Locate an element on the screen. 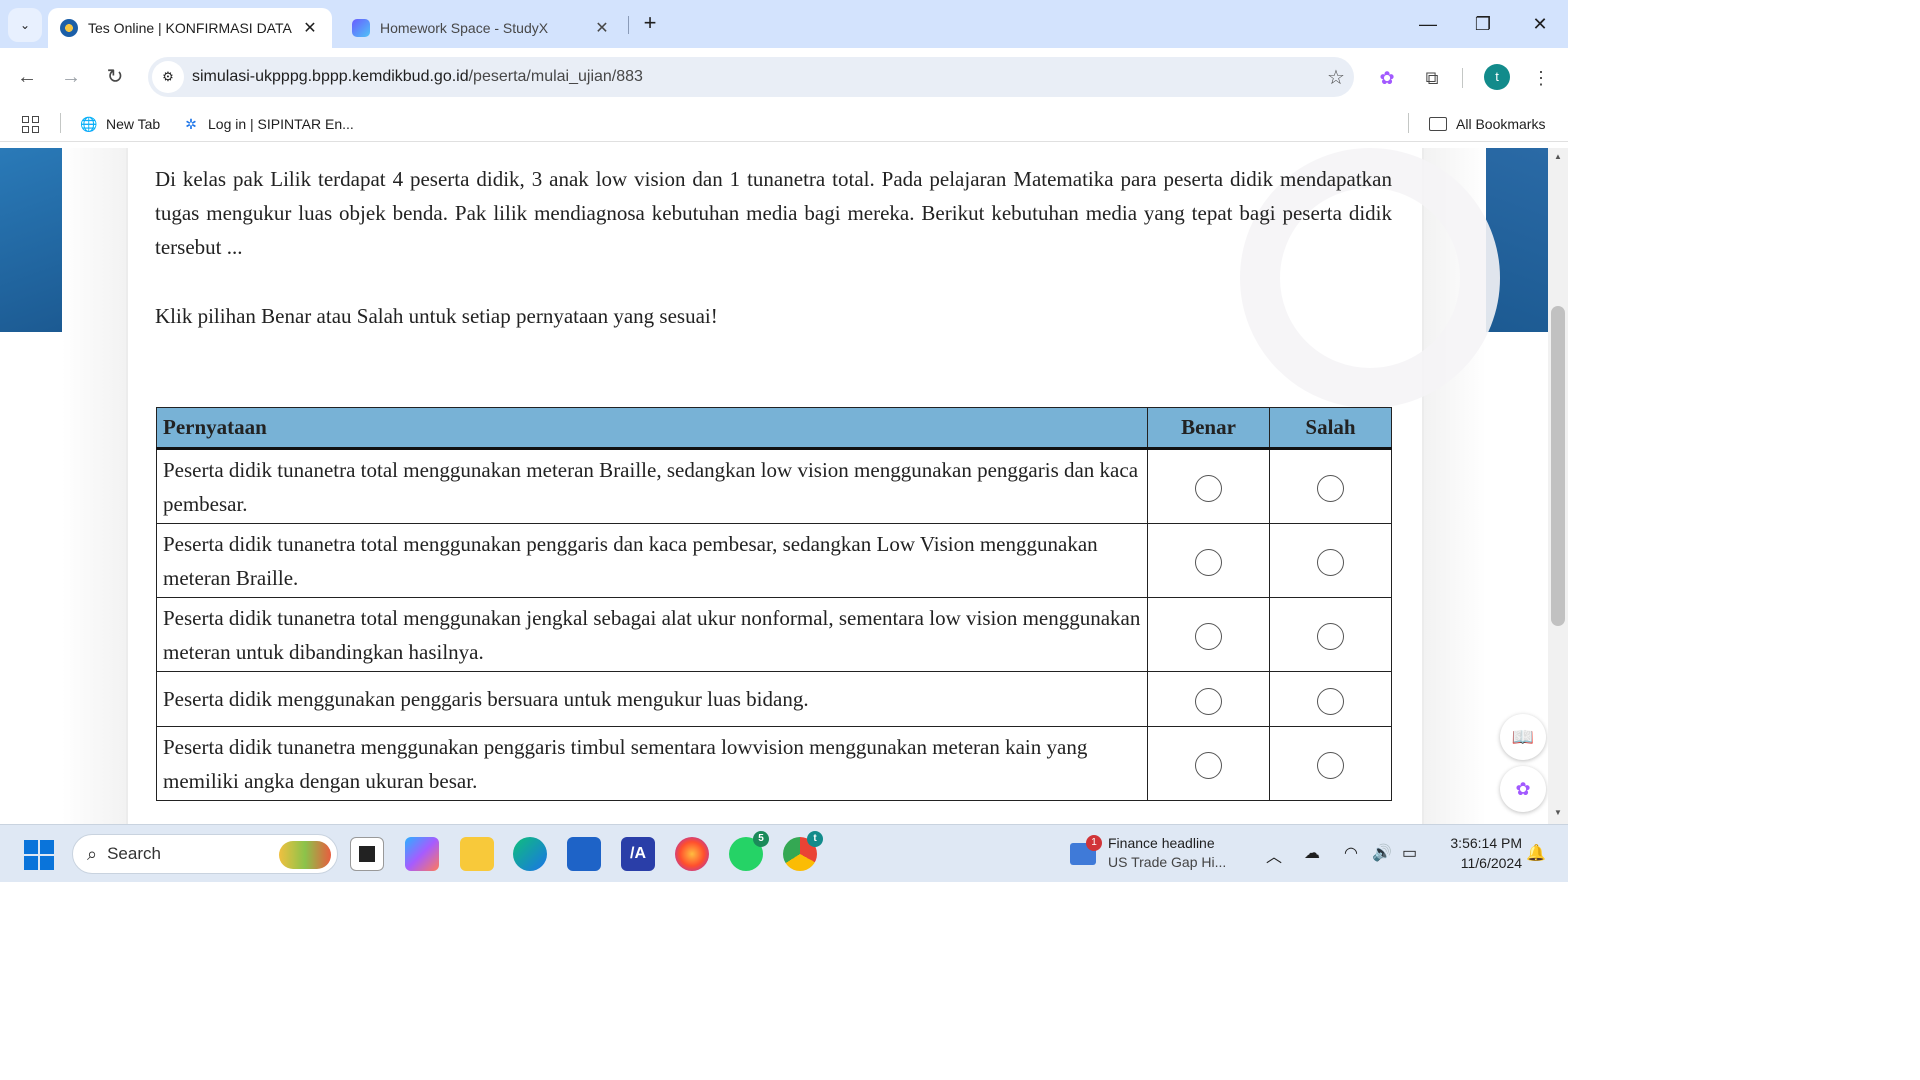 The image size is (1920, 1080). file-explorer-icon is located at coordinates (477, 854).